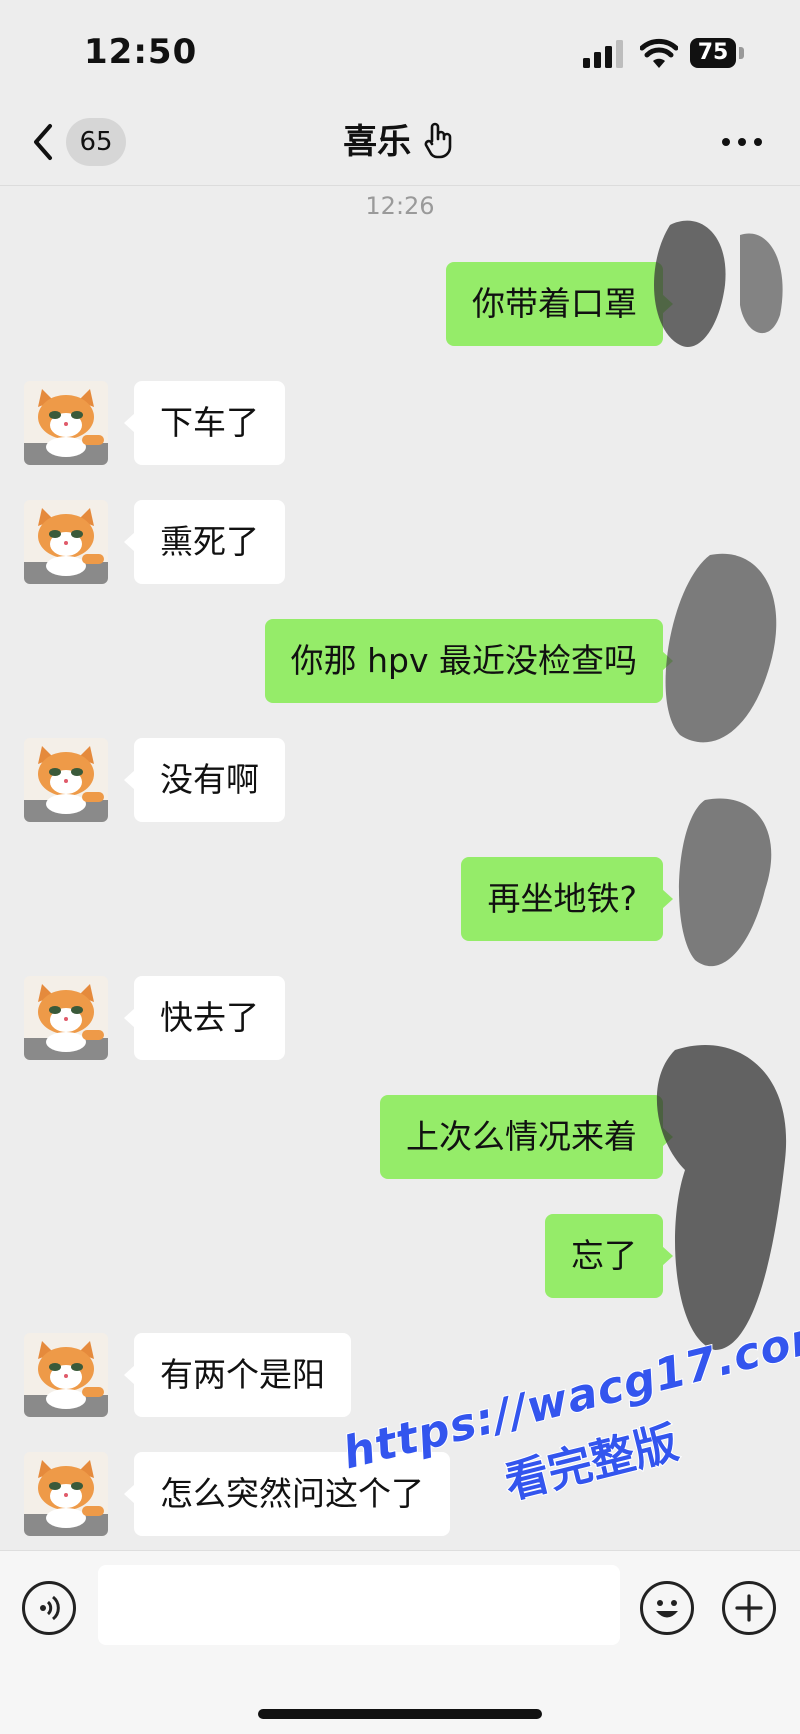 Image resolution: width=800 pixels, height=1734 pixels. I want to click on incoming-message-row: 快去了, so click(400, 1018).